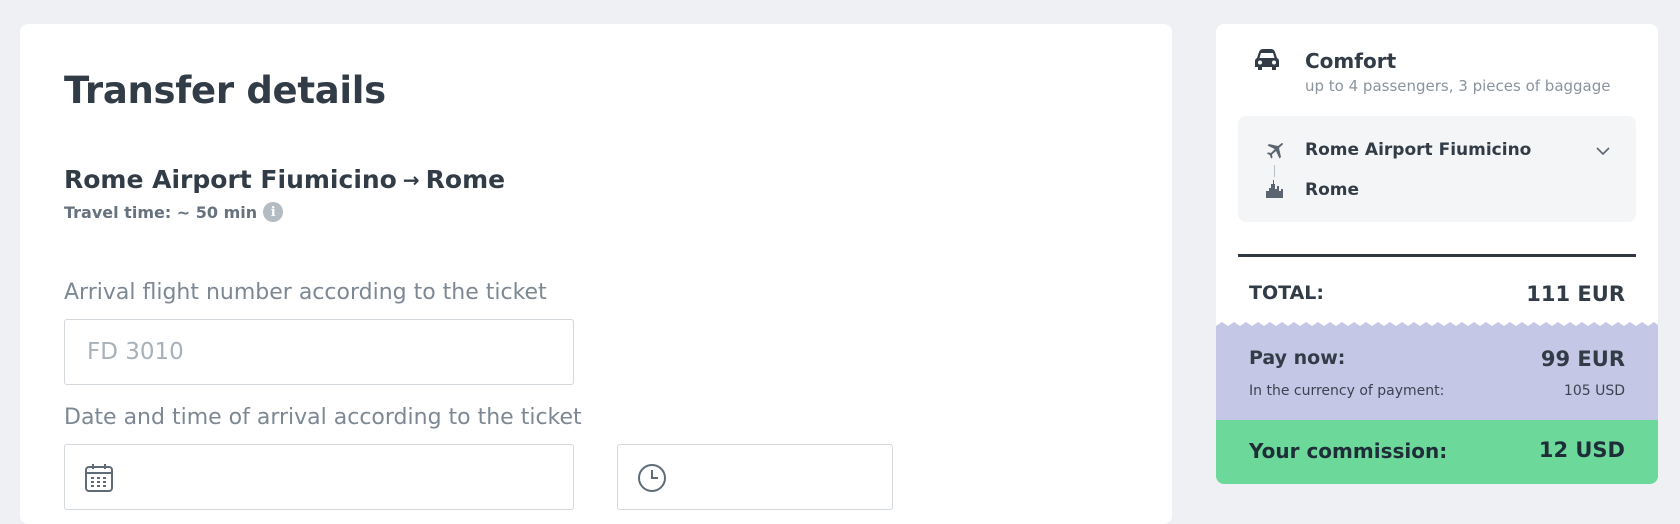 Image resolution: width=1680 pixels, height=524 pixels. I want to click on route-connector, so click(1274, 171).